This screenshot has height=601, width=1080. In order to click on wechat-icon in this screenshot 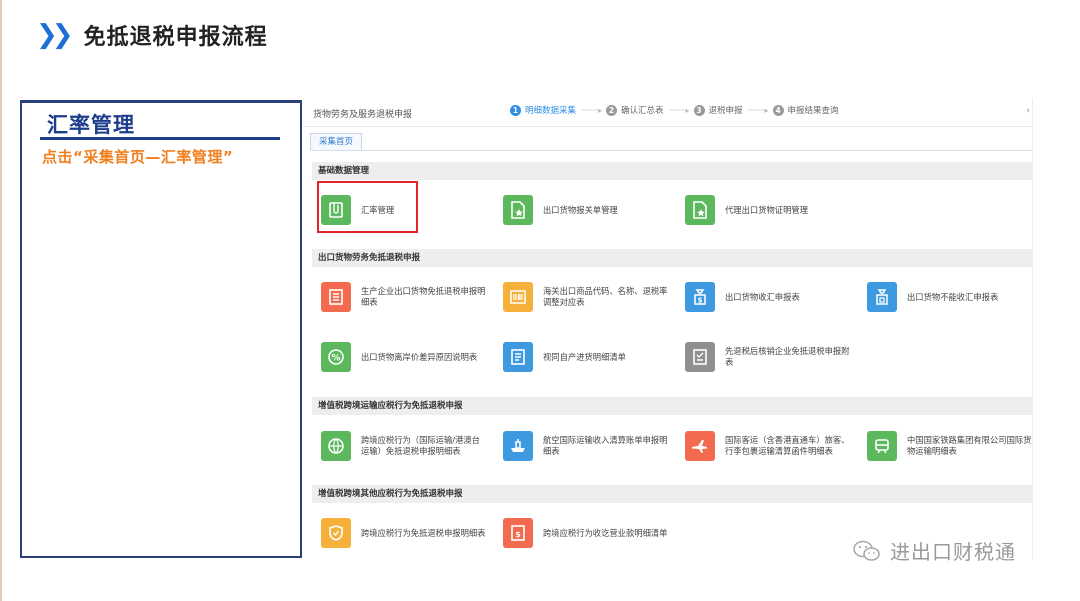, I will do `click(866, 550)`.